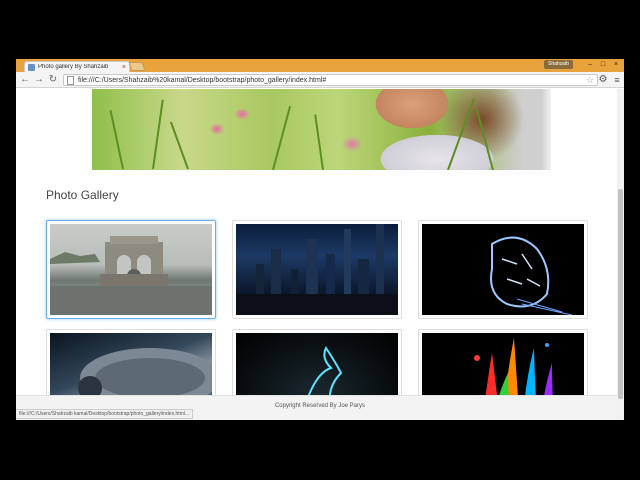  What do you see at coordinates (616, 64) in the screenshot?
I see `window-close-button: ×` at bounding box center [616, 64].